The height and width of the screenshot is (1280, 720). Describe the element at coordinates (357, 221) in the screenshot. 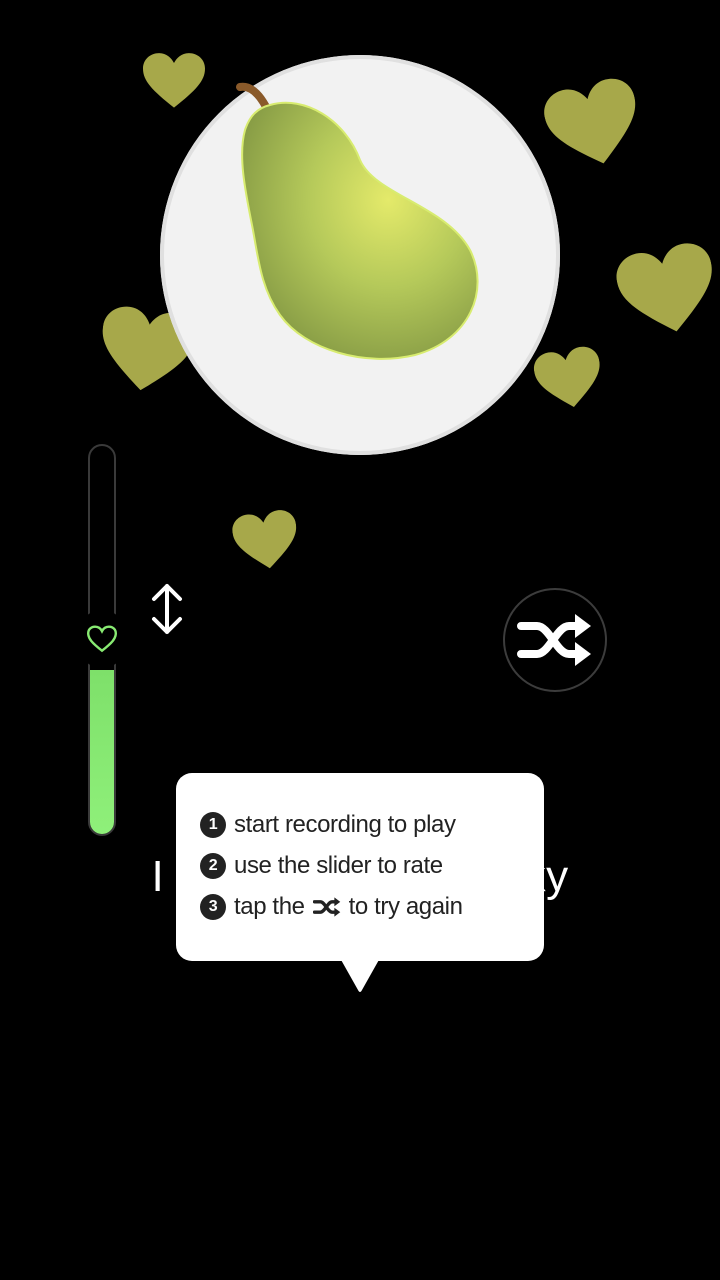

I see `pear-icon` at that location.